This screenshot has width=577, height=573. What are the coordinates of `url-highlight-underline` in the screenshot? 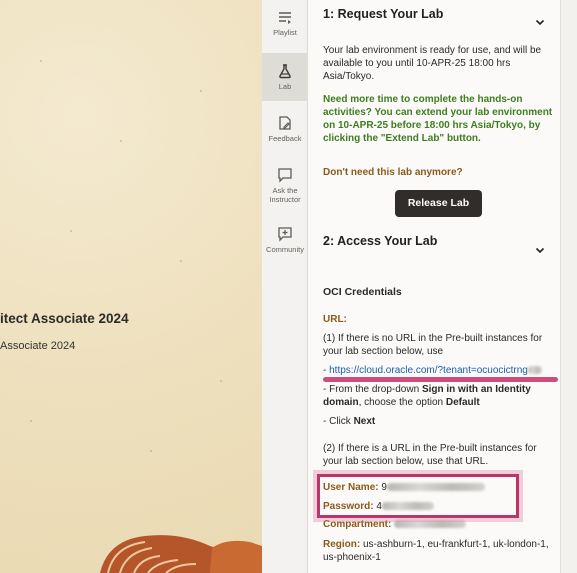 It's located at (440, 379).